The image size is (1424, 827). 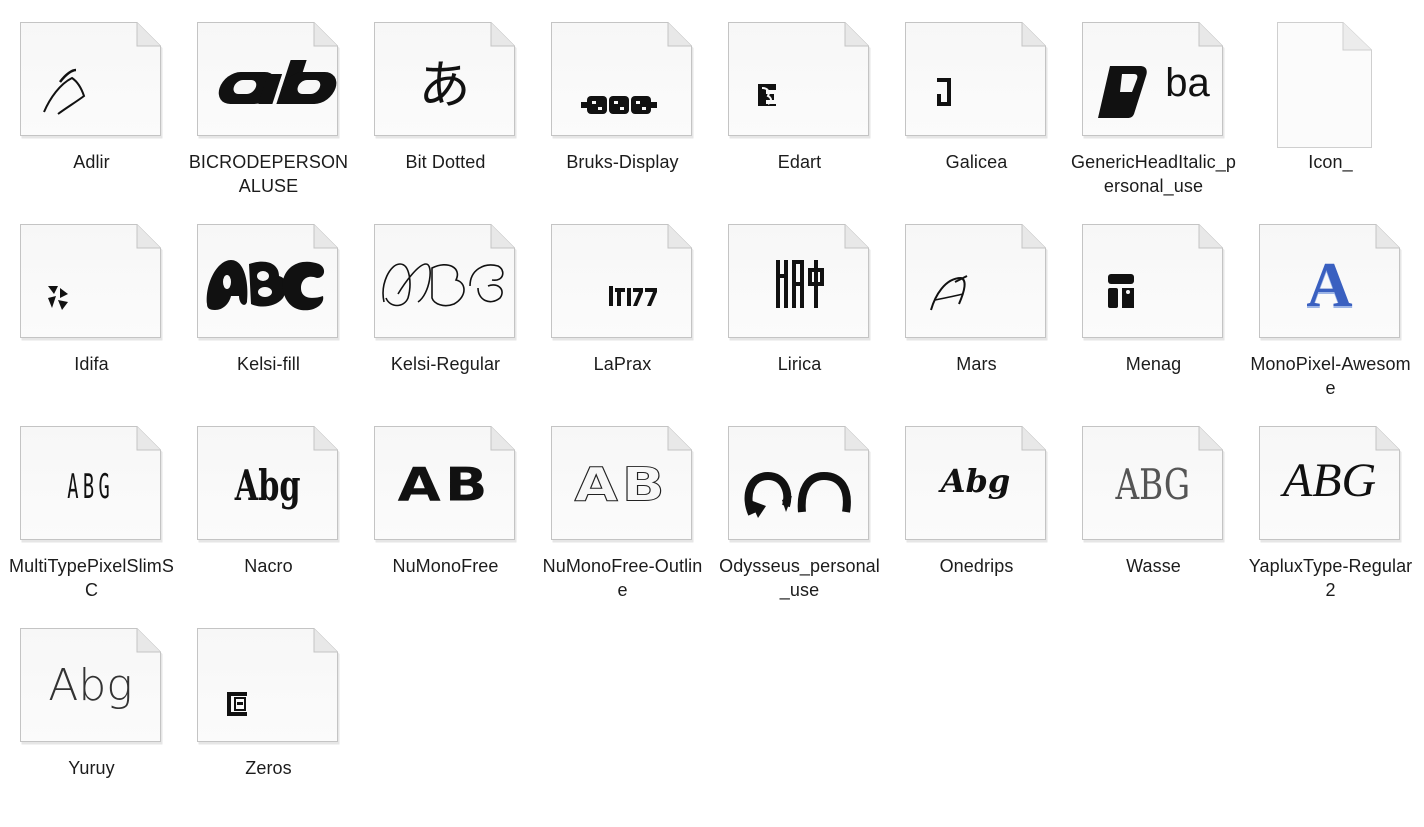 I want to click on file-name-label: Idifa, so click(x=91, y=364).